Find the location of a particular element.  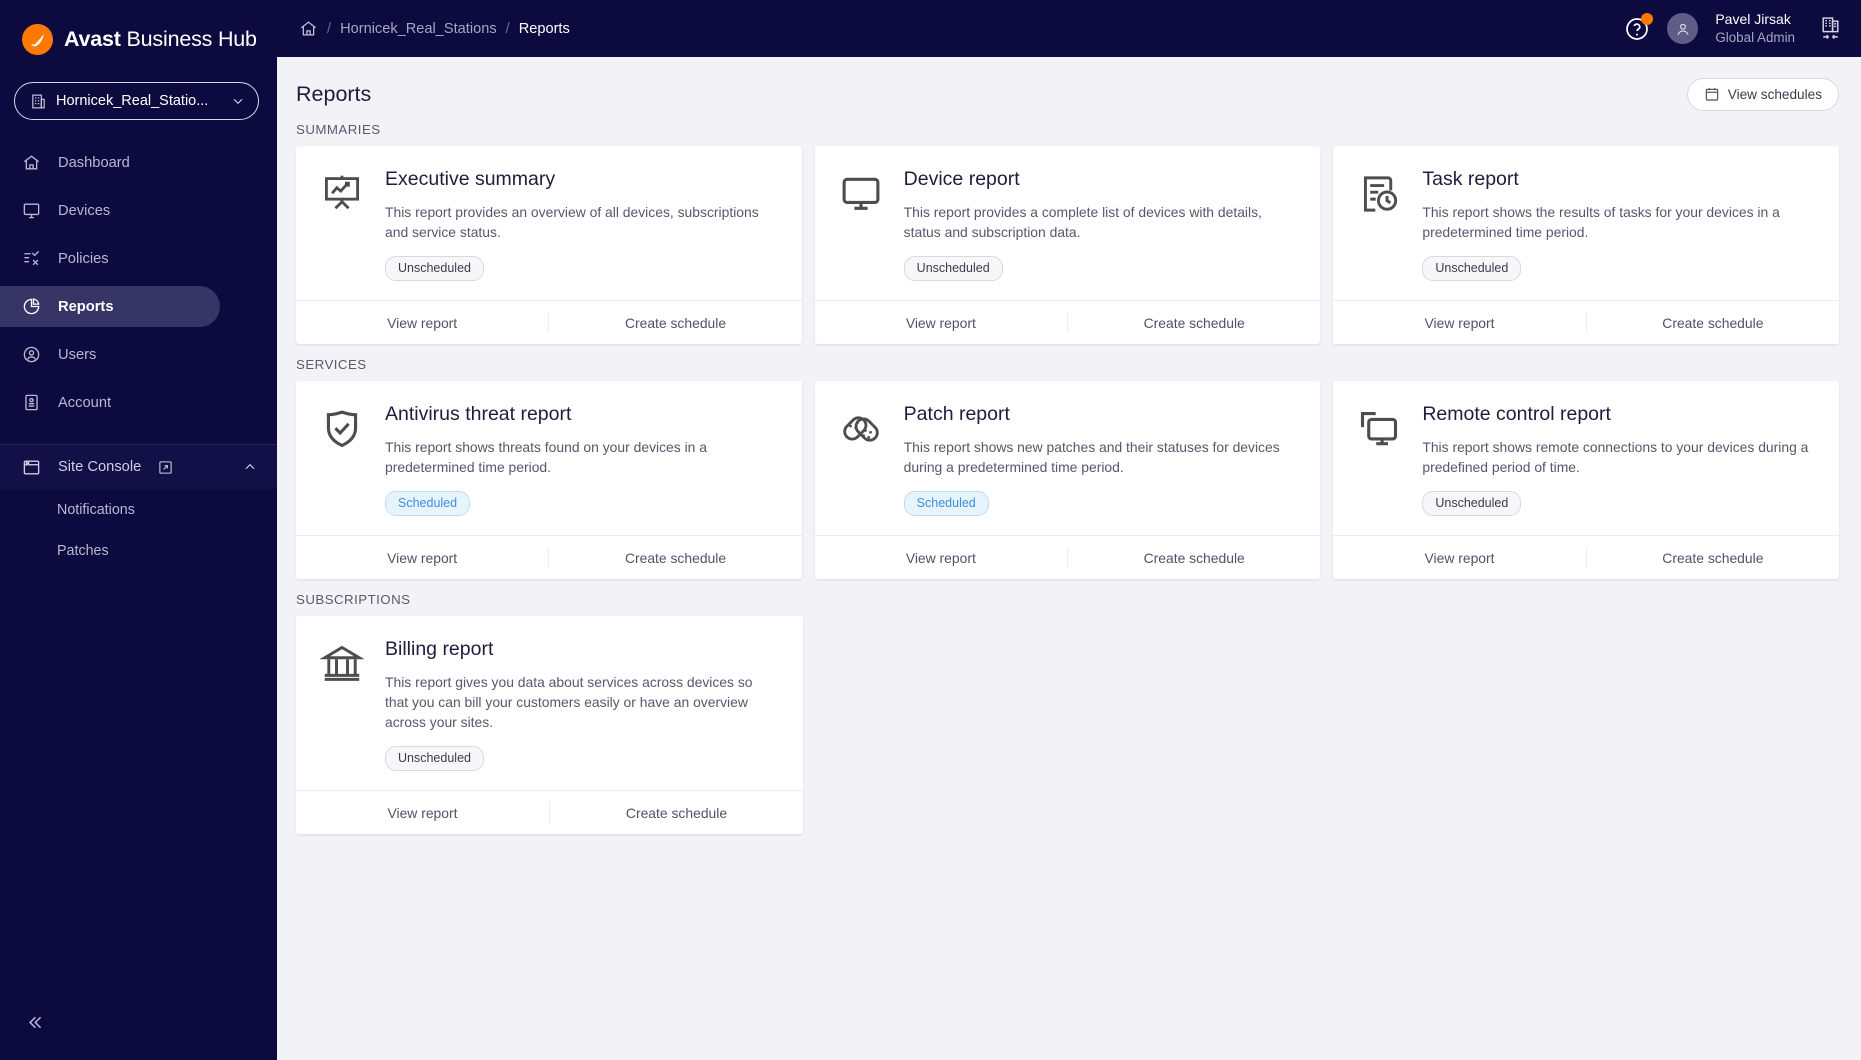

card-title: Billing report is located at coordinates (439, 649).